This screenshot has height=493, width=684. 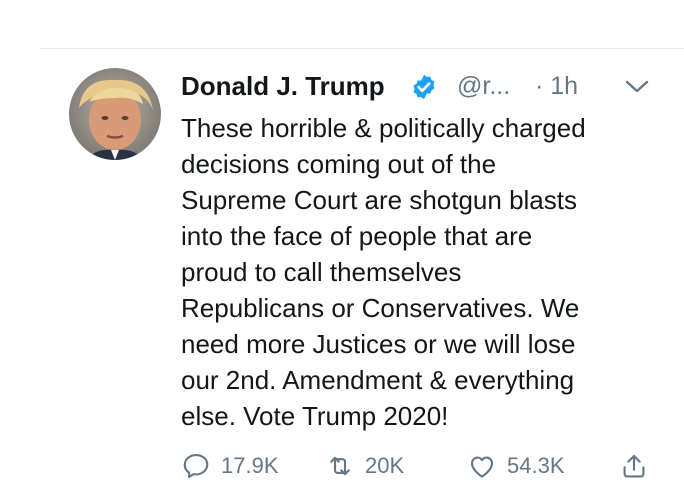 I want to click on share-icon, so click(x=634, y=466).